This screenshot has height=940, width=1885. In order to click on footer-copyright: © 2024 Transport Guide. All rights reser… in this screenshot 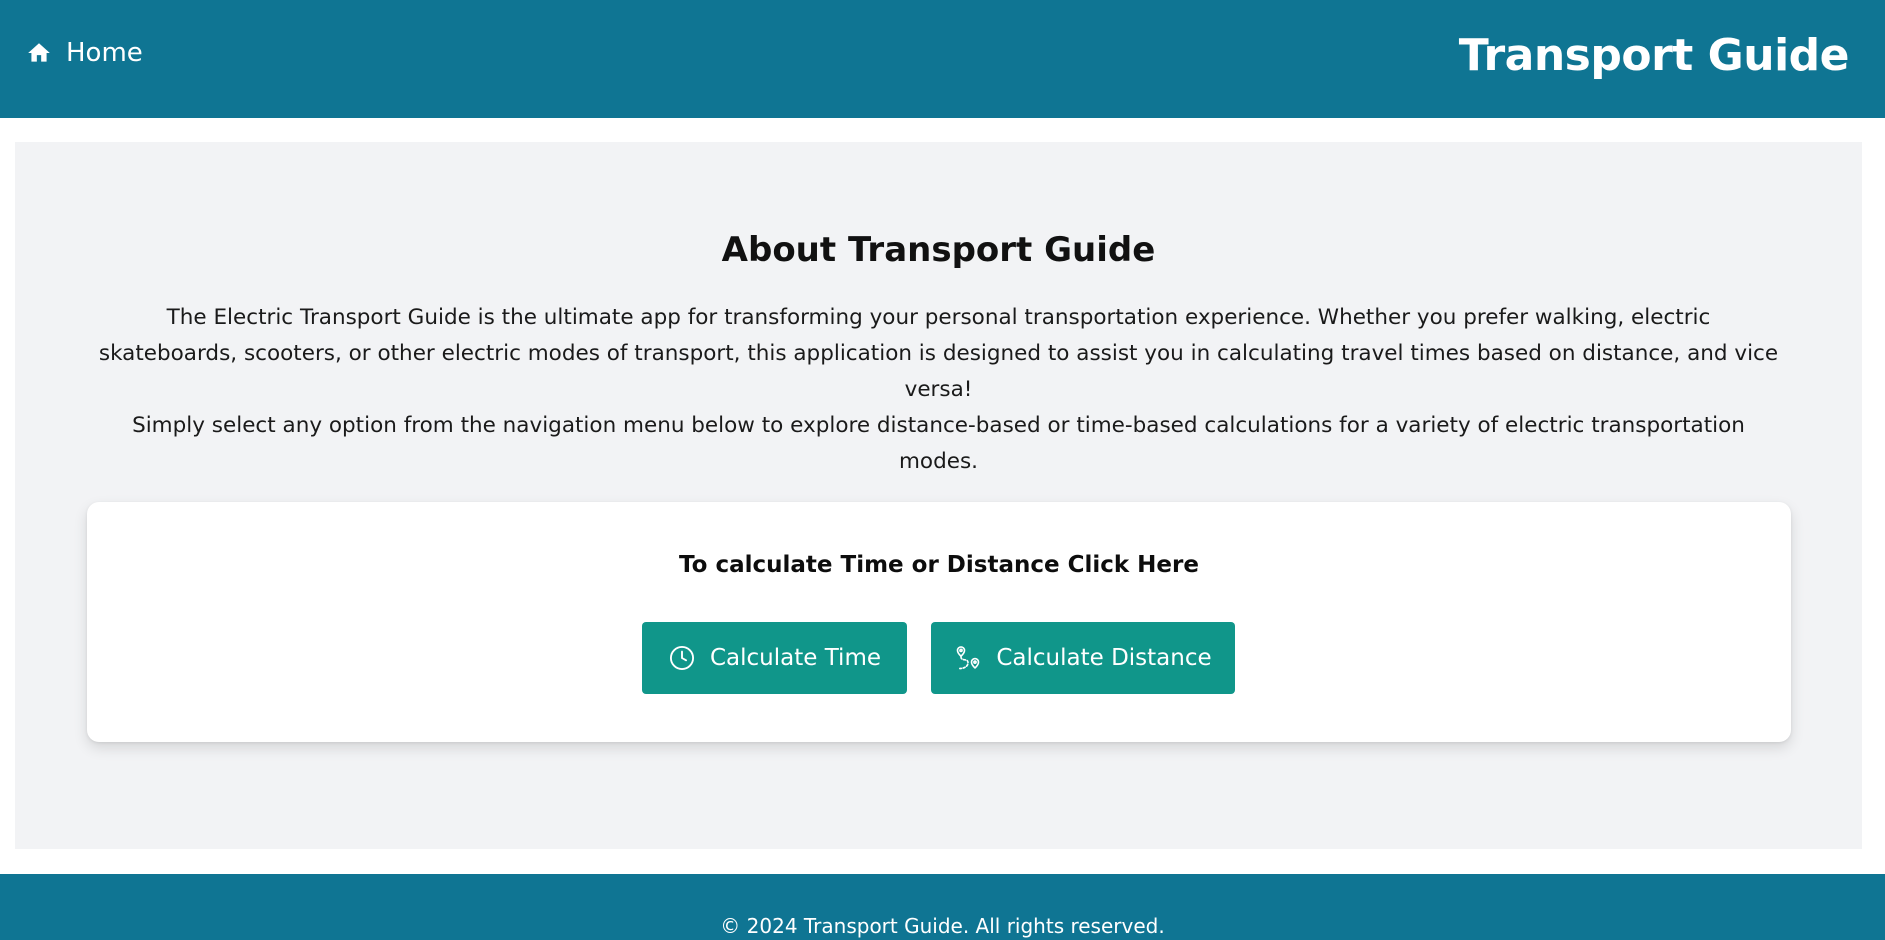, I will do `click(942, 926)`.